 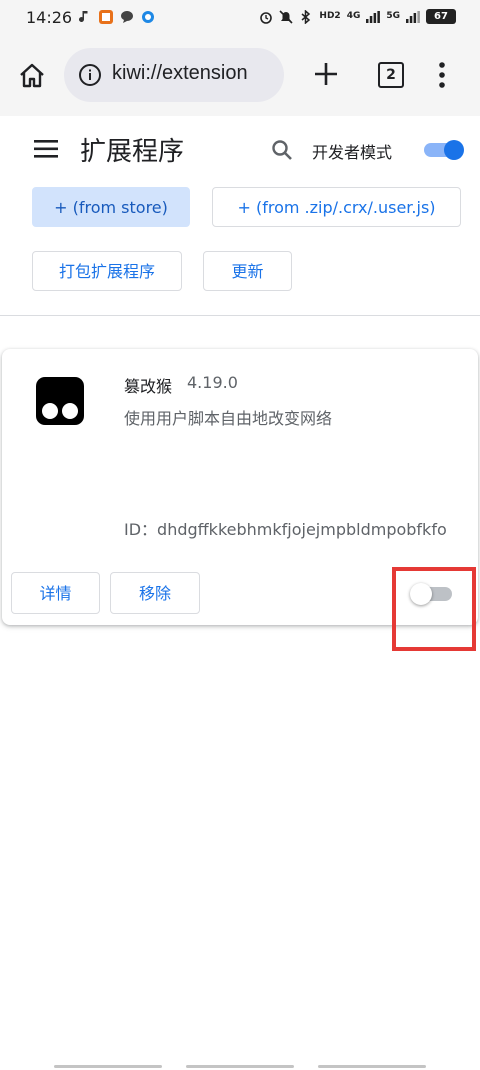 What do you see at coordinates (50, 411) in the screenshot?
I see `logo-eye-left` at bounding box center [50, 411].